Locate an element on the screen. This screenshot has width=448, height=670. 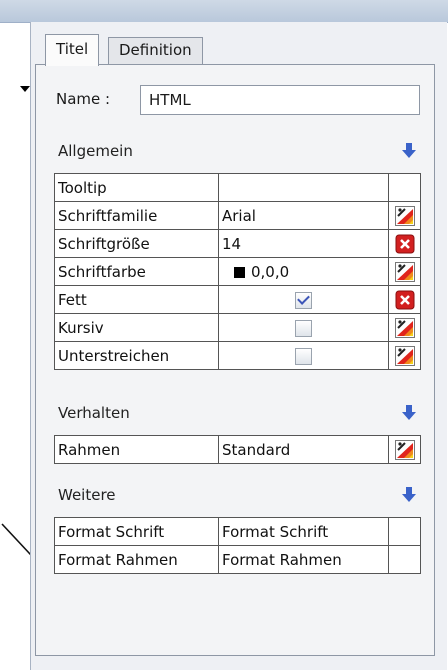
table-row: Fett is located at coordinates (237, 299).